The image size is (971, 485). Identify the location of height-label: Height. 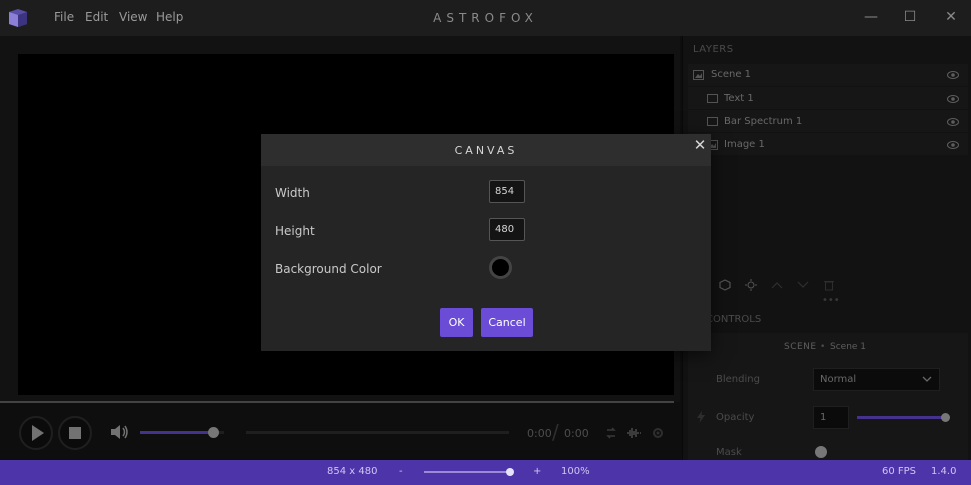
(295, 231).